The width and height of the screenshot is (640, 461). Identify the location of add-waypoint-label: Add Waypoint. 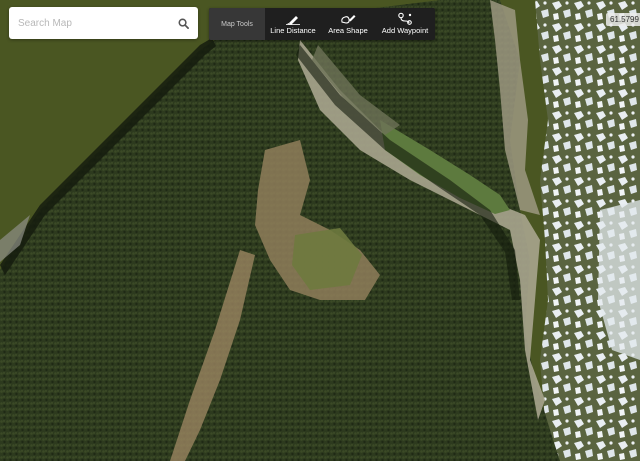
(405, 30).